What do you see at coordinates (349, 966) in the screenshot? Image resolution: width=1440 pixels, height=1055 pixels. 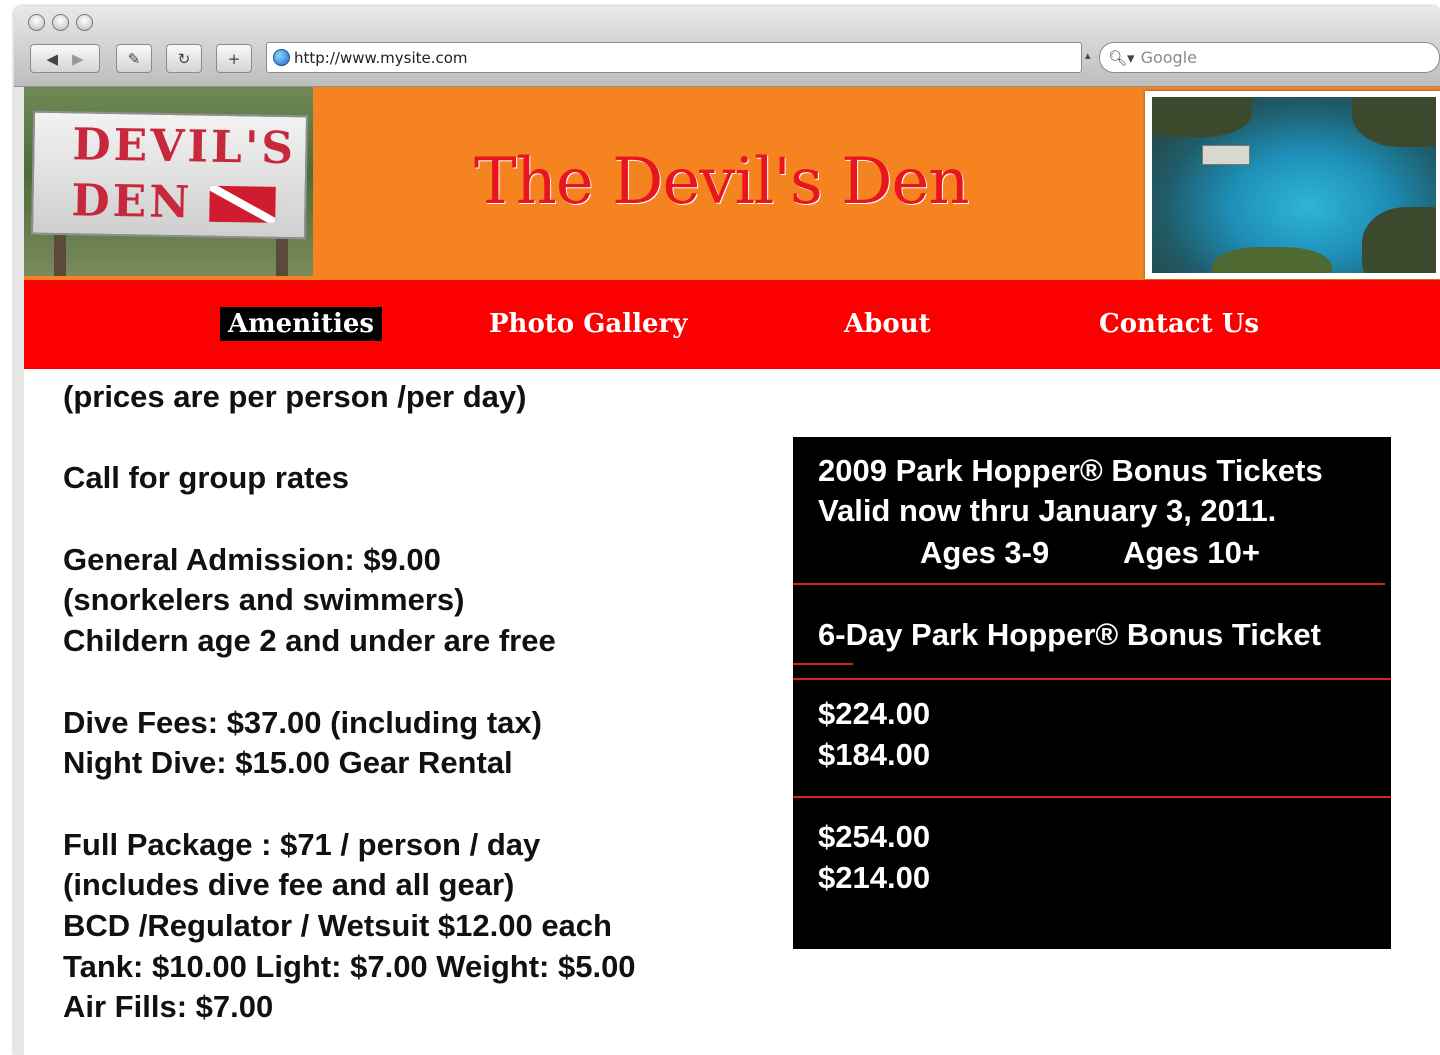 I see `pricing-line: Tank: $10.00 Light: $7.00 Weight: $5.00` at bounding box center [349, 966].